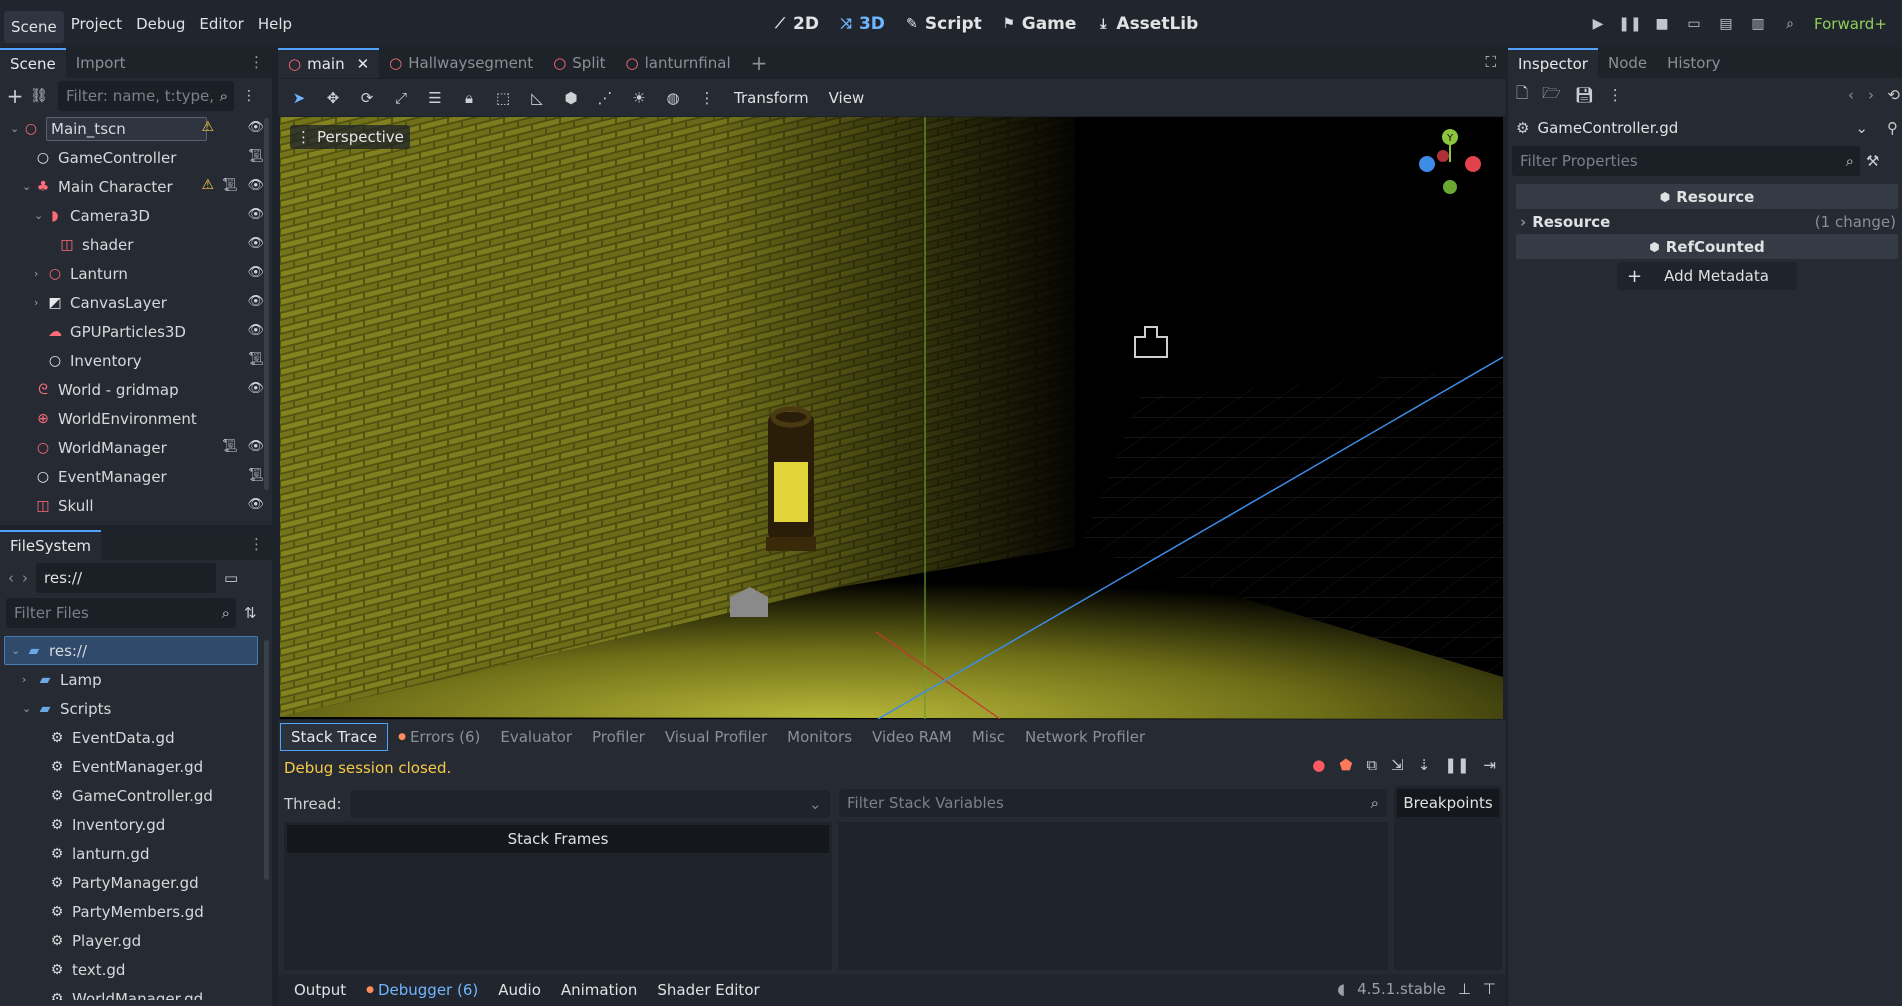 The height and width of the screenshot is (1006, 1902). Describe the element at coordinates (1318, 765) in the screenshot. I see `record-icon: ●` at that location.